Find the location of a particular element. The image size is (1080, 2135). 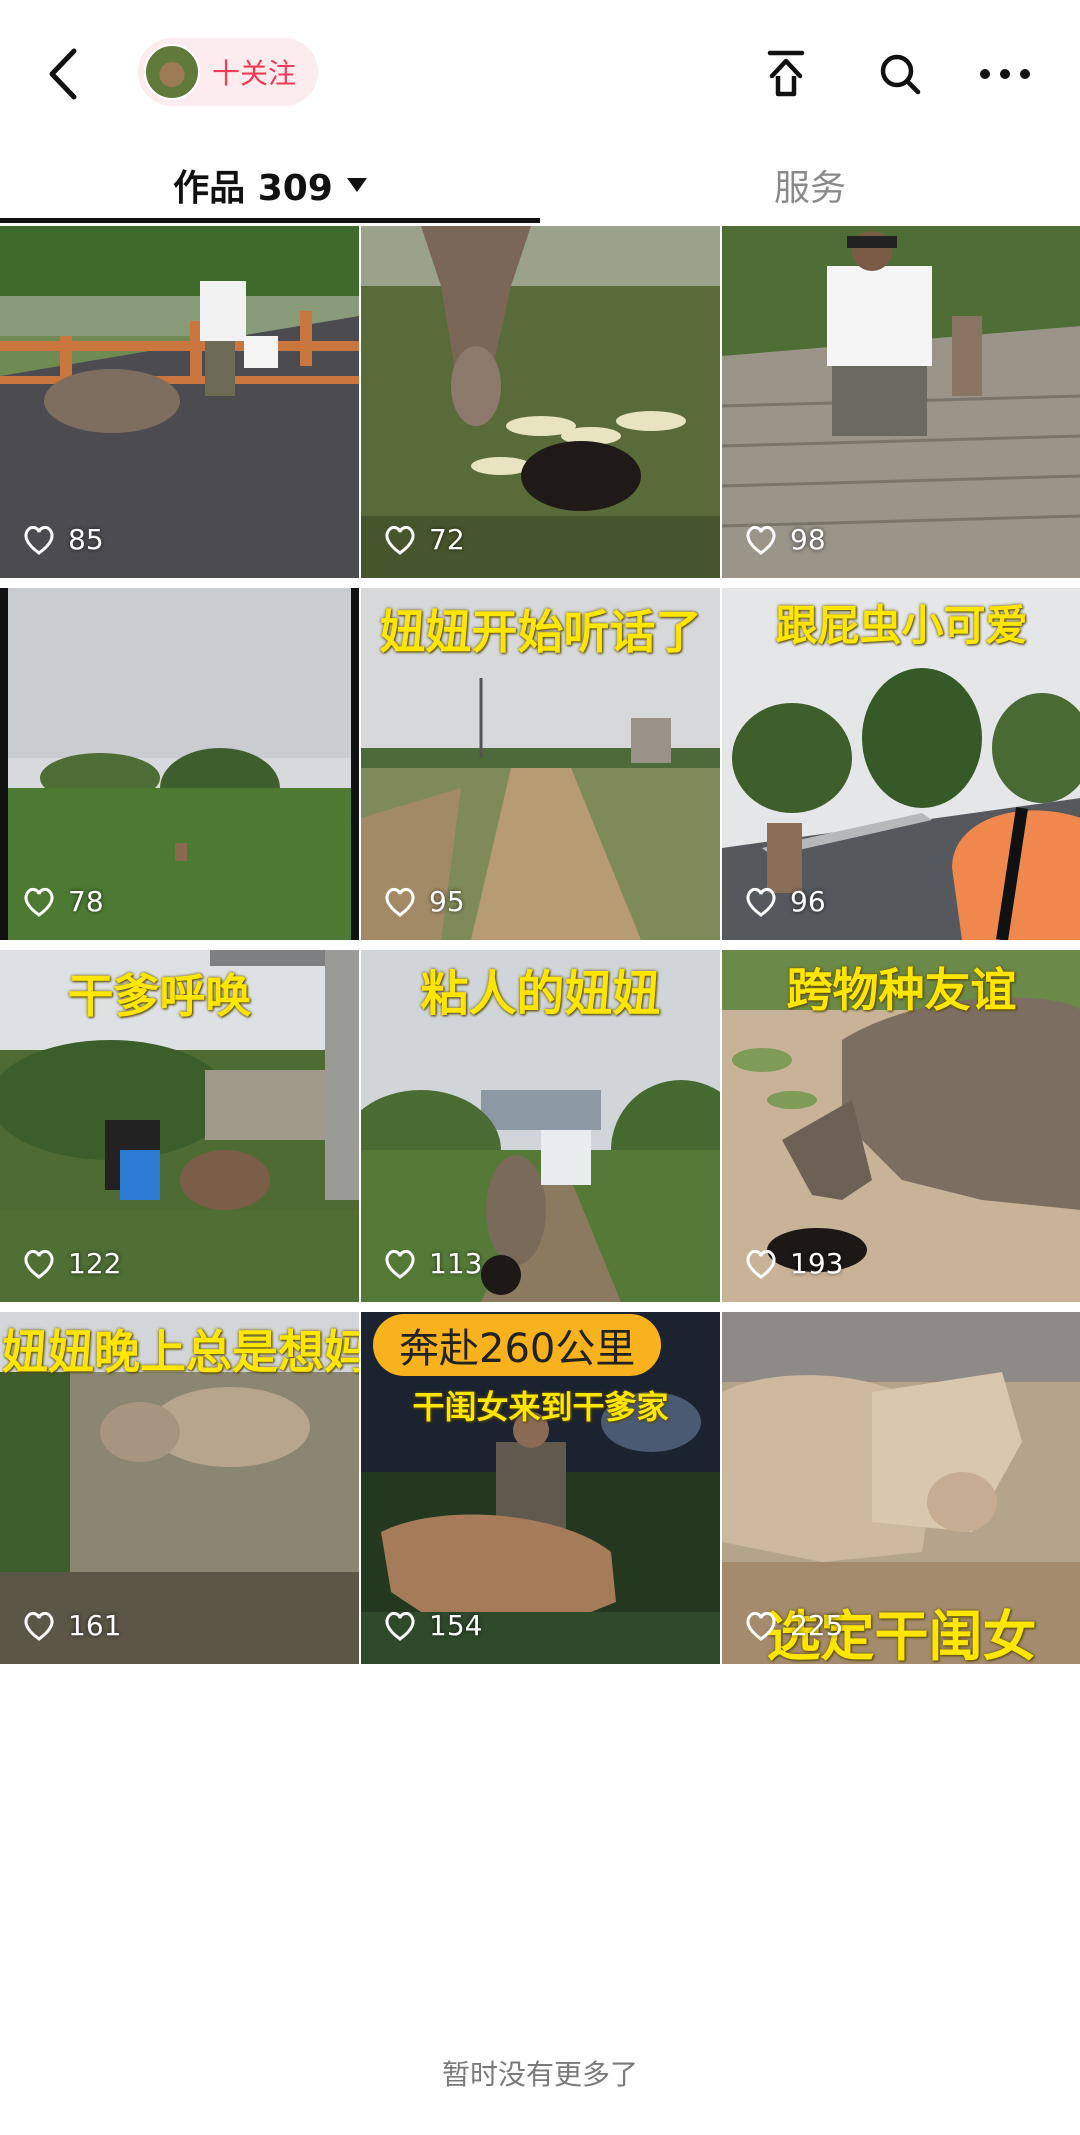

video-badge: 奔赴260公里 is located at coordinates (517, 1345).